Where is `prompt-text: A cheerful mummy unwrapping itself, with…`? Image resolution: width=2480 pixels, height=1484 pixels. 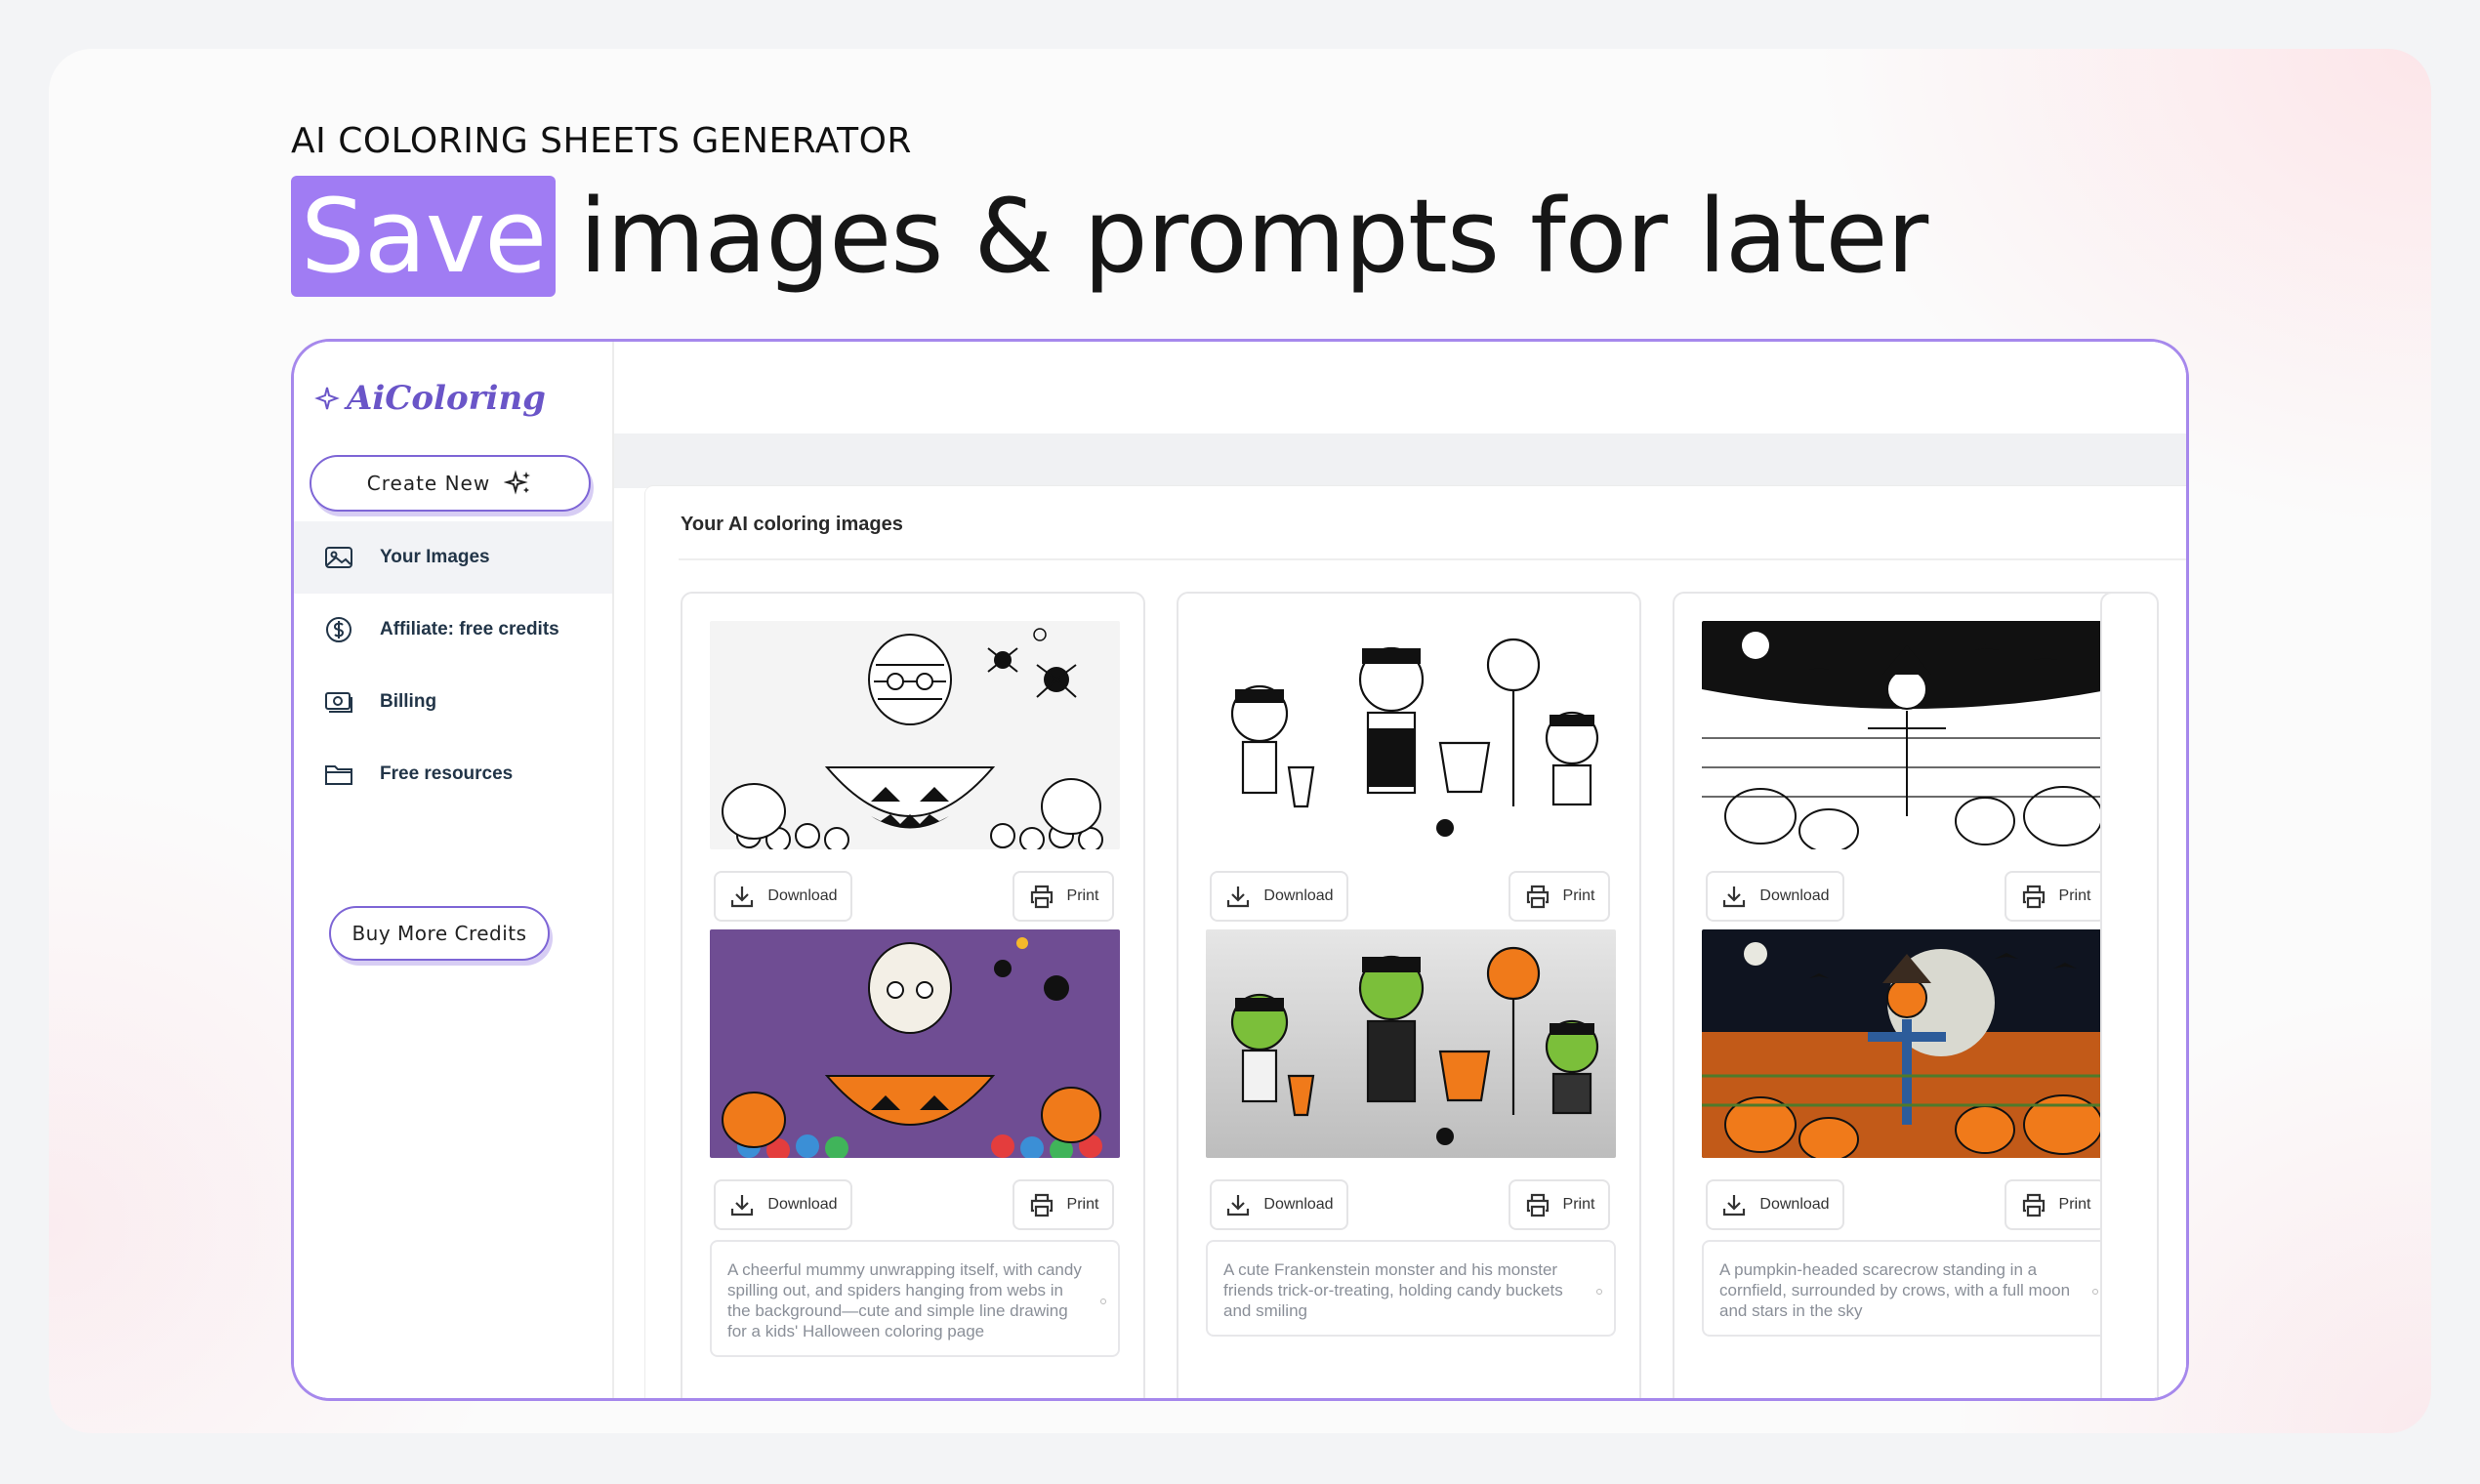 prompt-text: A cheerful mummy unwrapping itself, with… is located at coordinates (915, 1299).